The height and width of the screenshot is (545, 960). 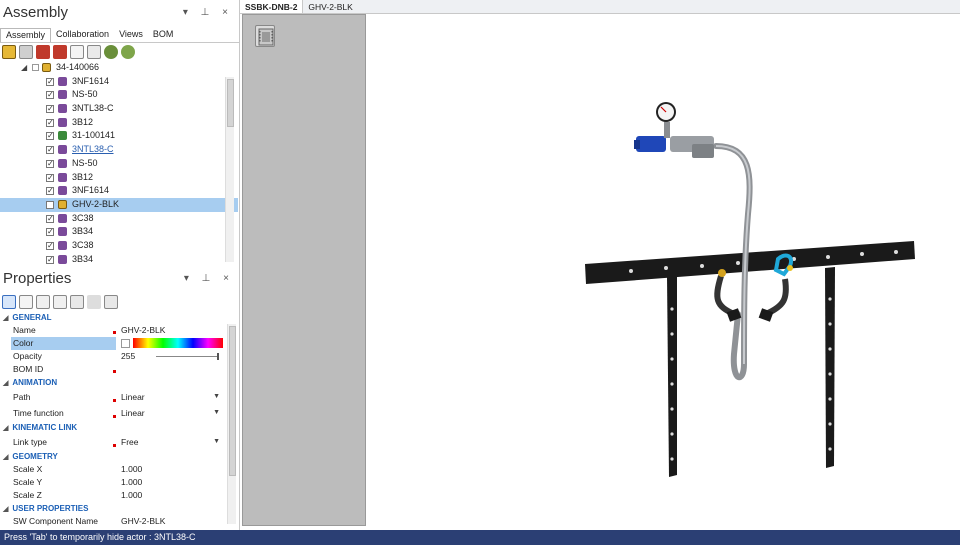 What do you see at coordinates (119, 136) in the screenshot?
I see `tree-item: ✓ 31-100141` at bounding box center [119, 136].